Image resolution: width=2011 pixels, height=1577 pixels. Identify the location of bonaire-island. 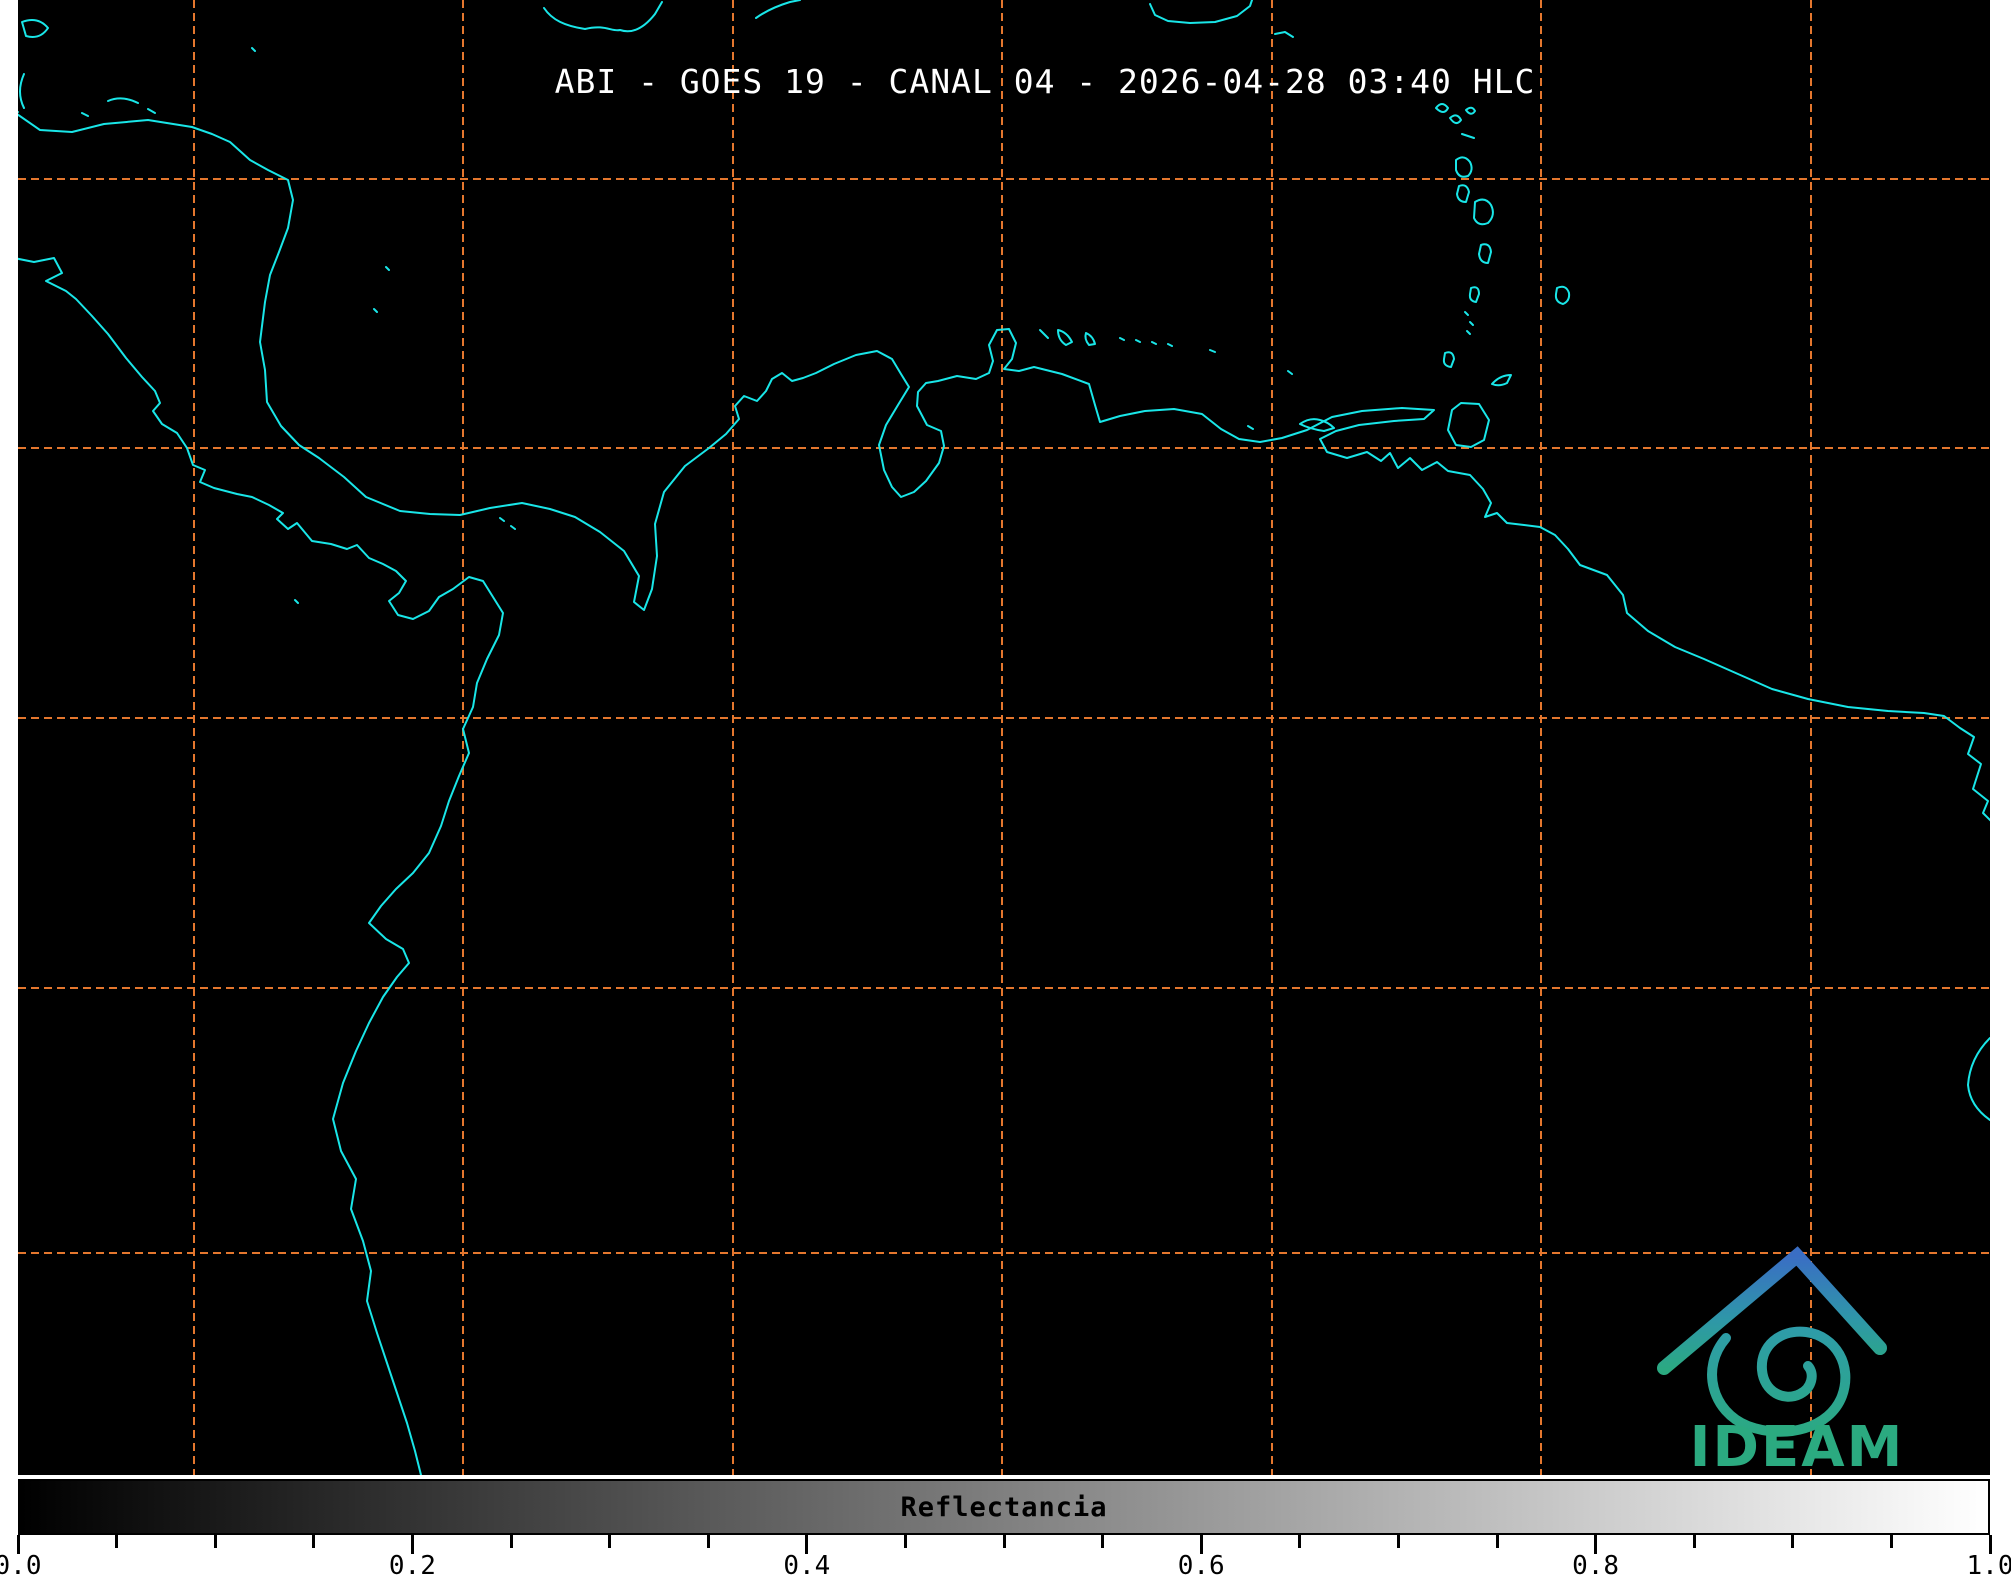
(1090, 339).